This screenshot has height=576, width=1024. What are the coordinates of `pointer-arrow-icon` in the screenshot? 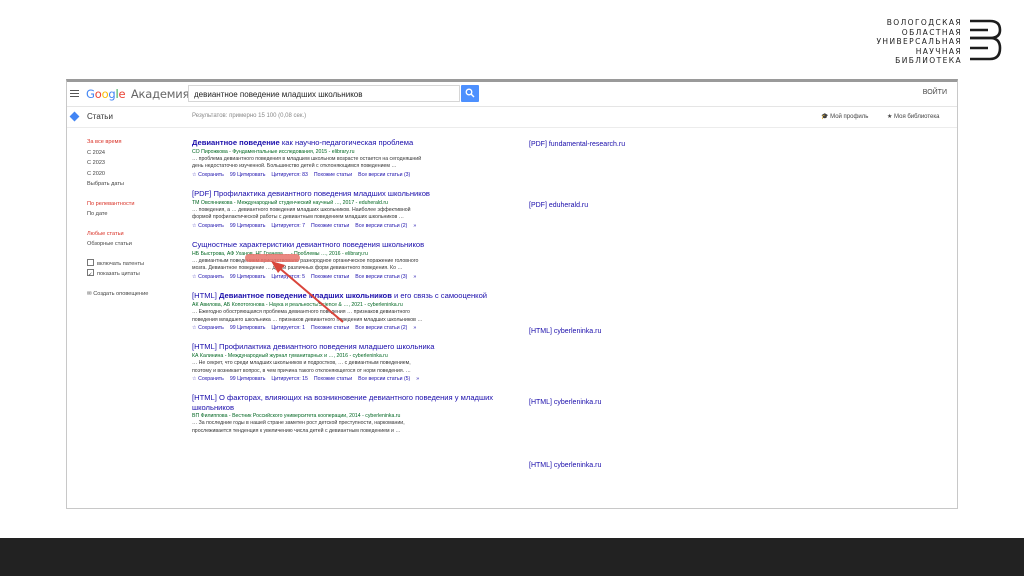 It's located at (307, 292).